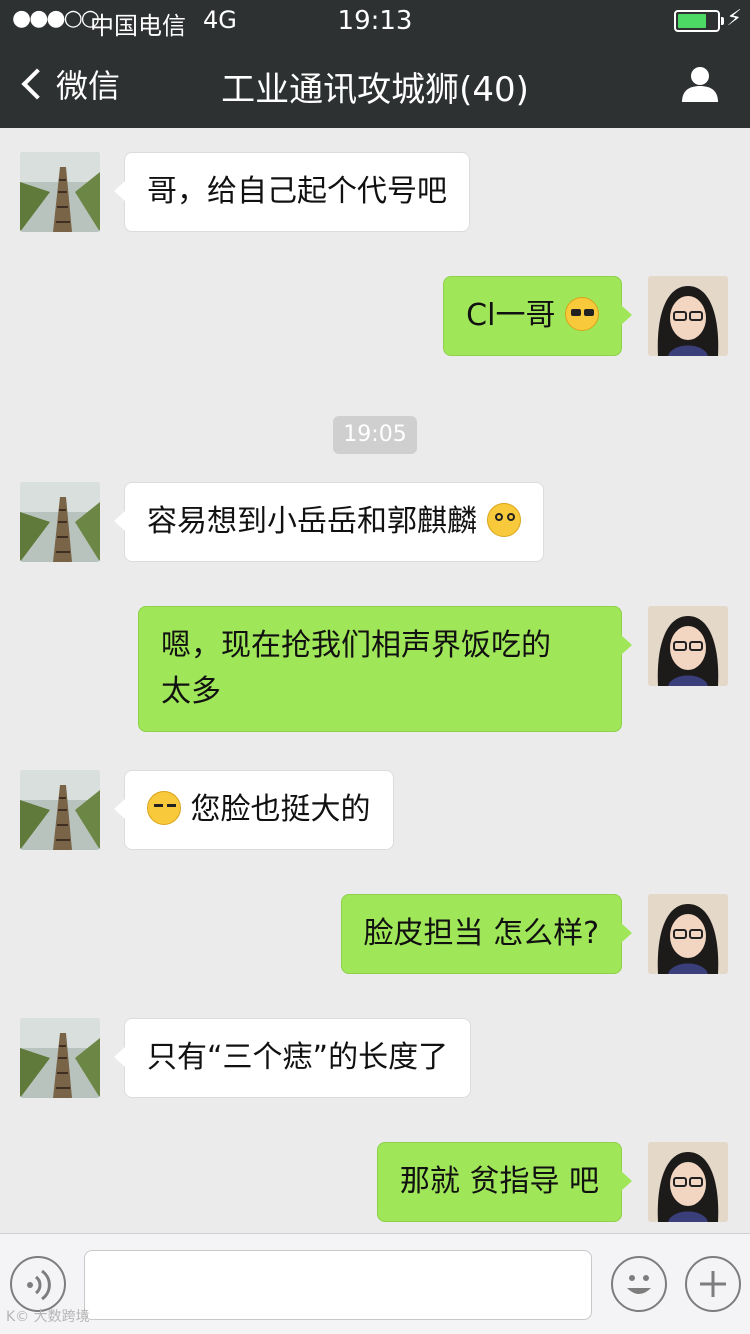  Describe the element at coordinates (734, 18) in the screenshot. I see `charging-icon: ⚡` at that location.